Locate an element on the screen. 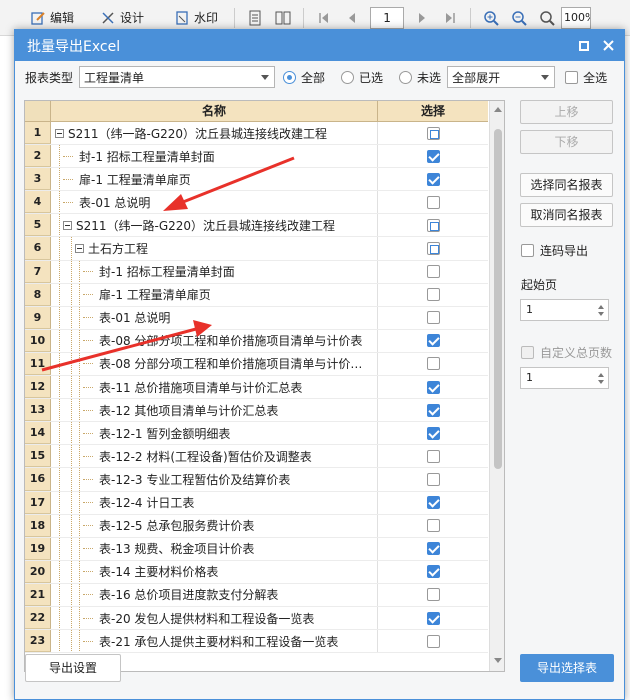 This screenshot has width=630, height=700. table-row: 4 表-01 总说明 is located at coordinates (256, 203).